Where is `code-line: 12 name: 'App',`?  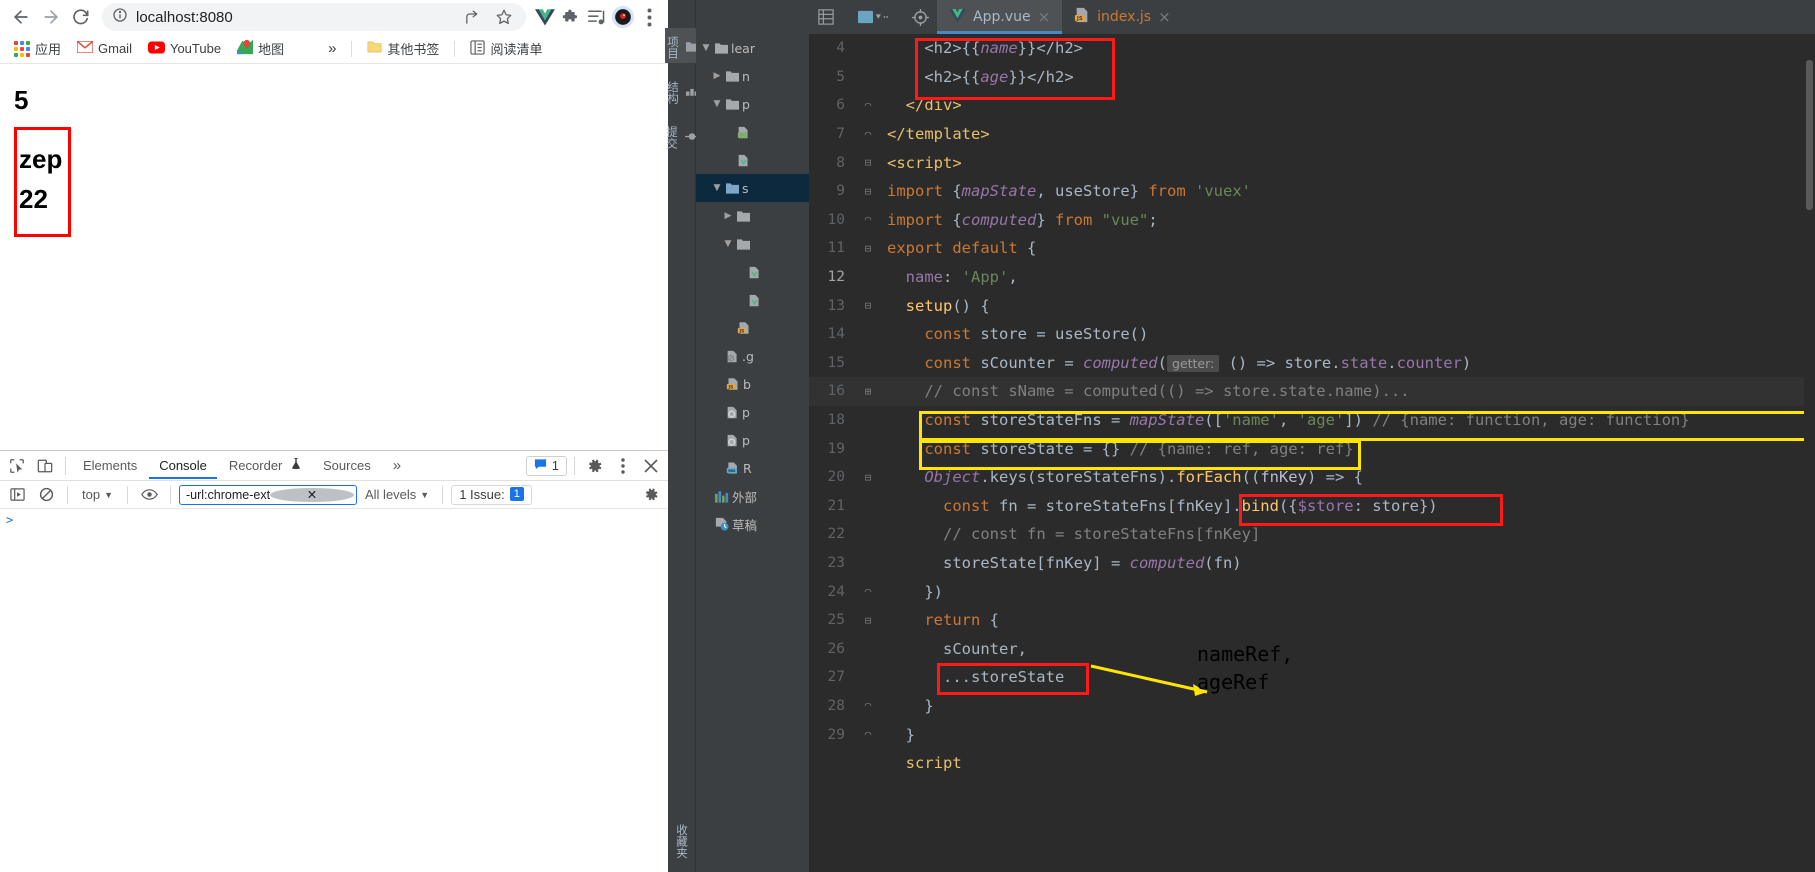 code-line: 12 name: 'App', is located at coordinates (1312, 277).